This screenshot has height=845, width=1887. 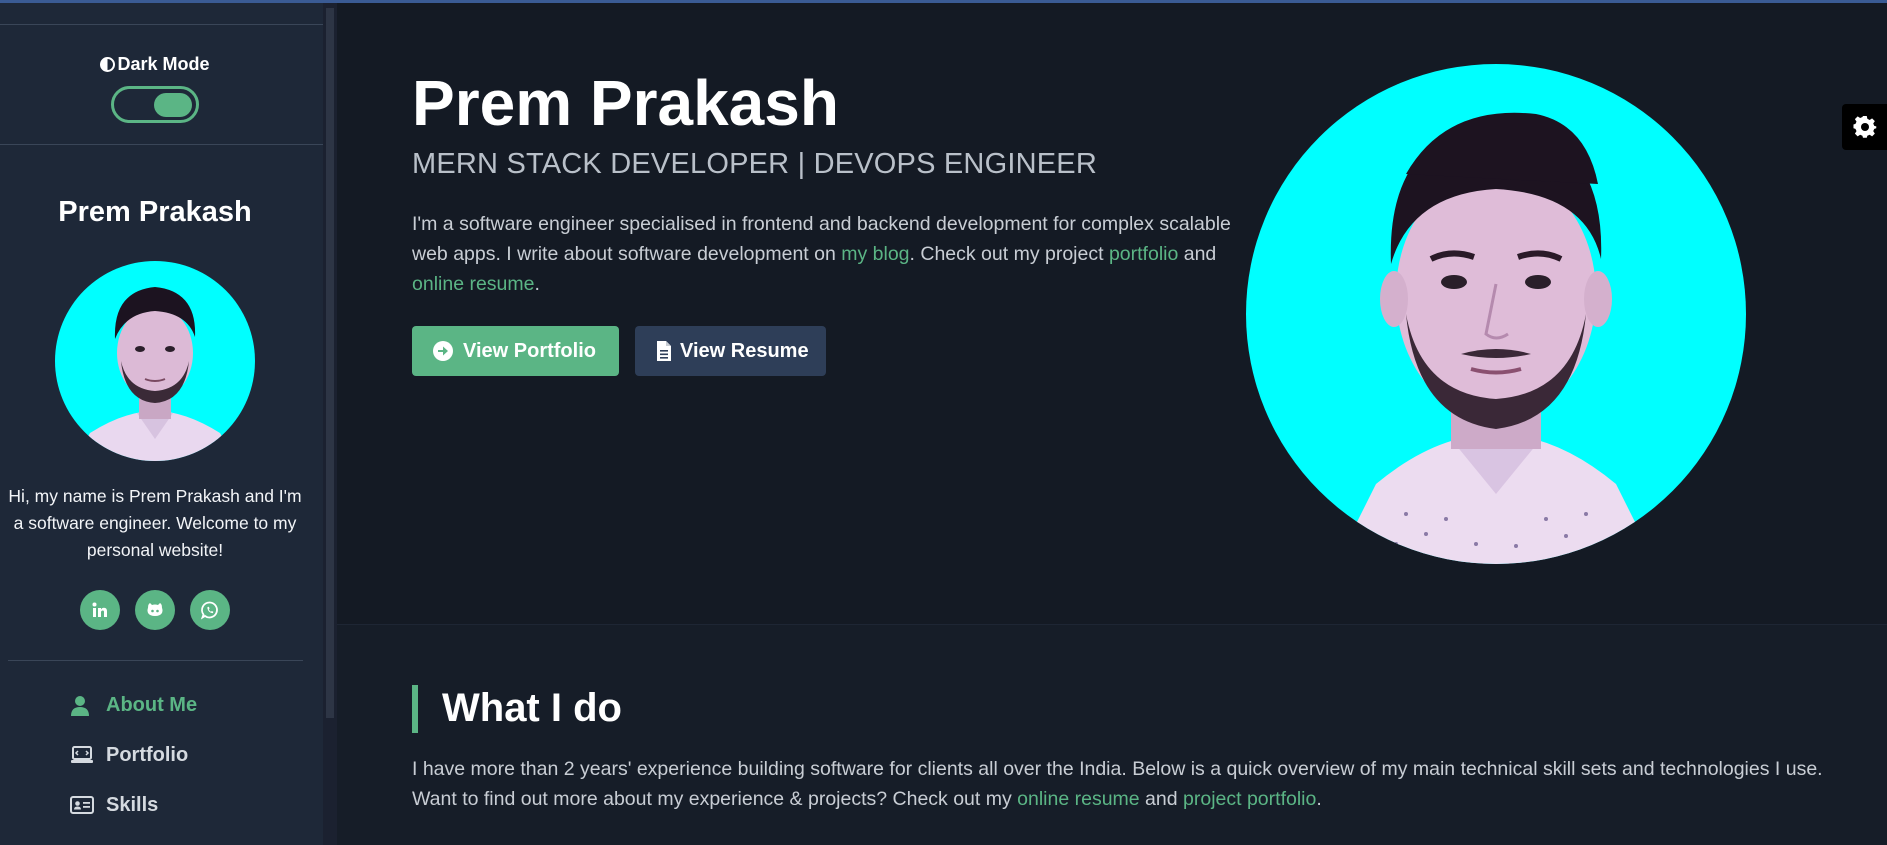 What do you see at coordinates (210, 610) in the screenshot?
I see `whatsapp-icon` at bounding box center [210, 610].